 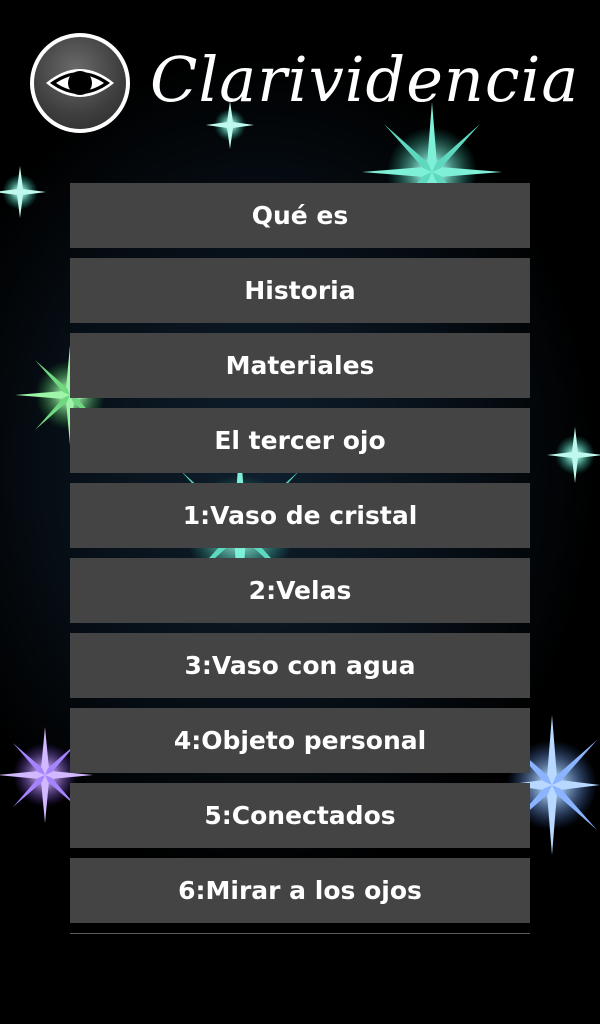 I want to click on app-title: Clarividencia, so click(x=365, y=79).